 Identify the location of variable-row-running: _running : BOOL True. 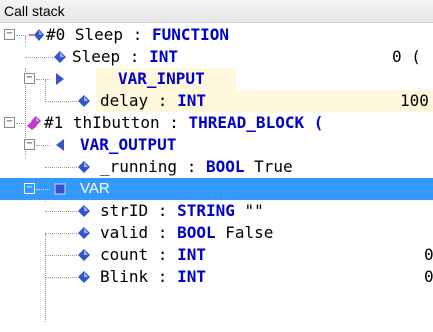
(216, 167).